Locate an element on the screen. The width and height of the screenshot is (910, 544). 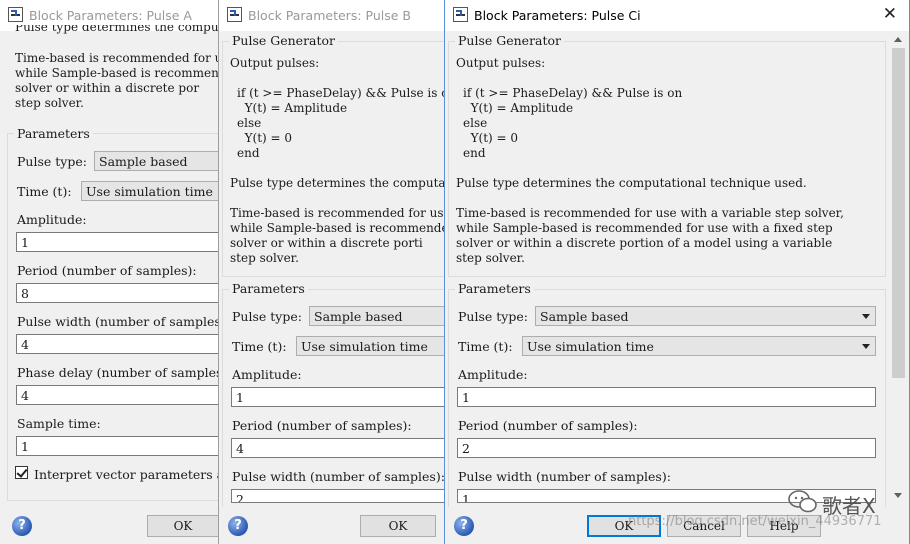
scroll-down-icon is located at coordinates (898, 495).